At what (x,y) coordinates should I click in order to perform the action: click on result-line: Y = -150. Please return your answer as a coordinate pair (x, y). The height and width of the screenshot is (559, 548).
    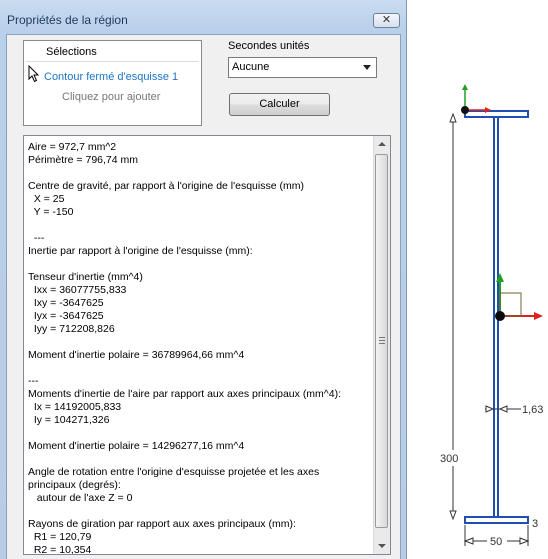
    Looking at the image, I should click on (51, 212).